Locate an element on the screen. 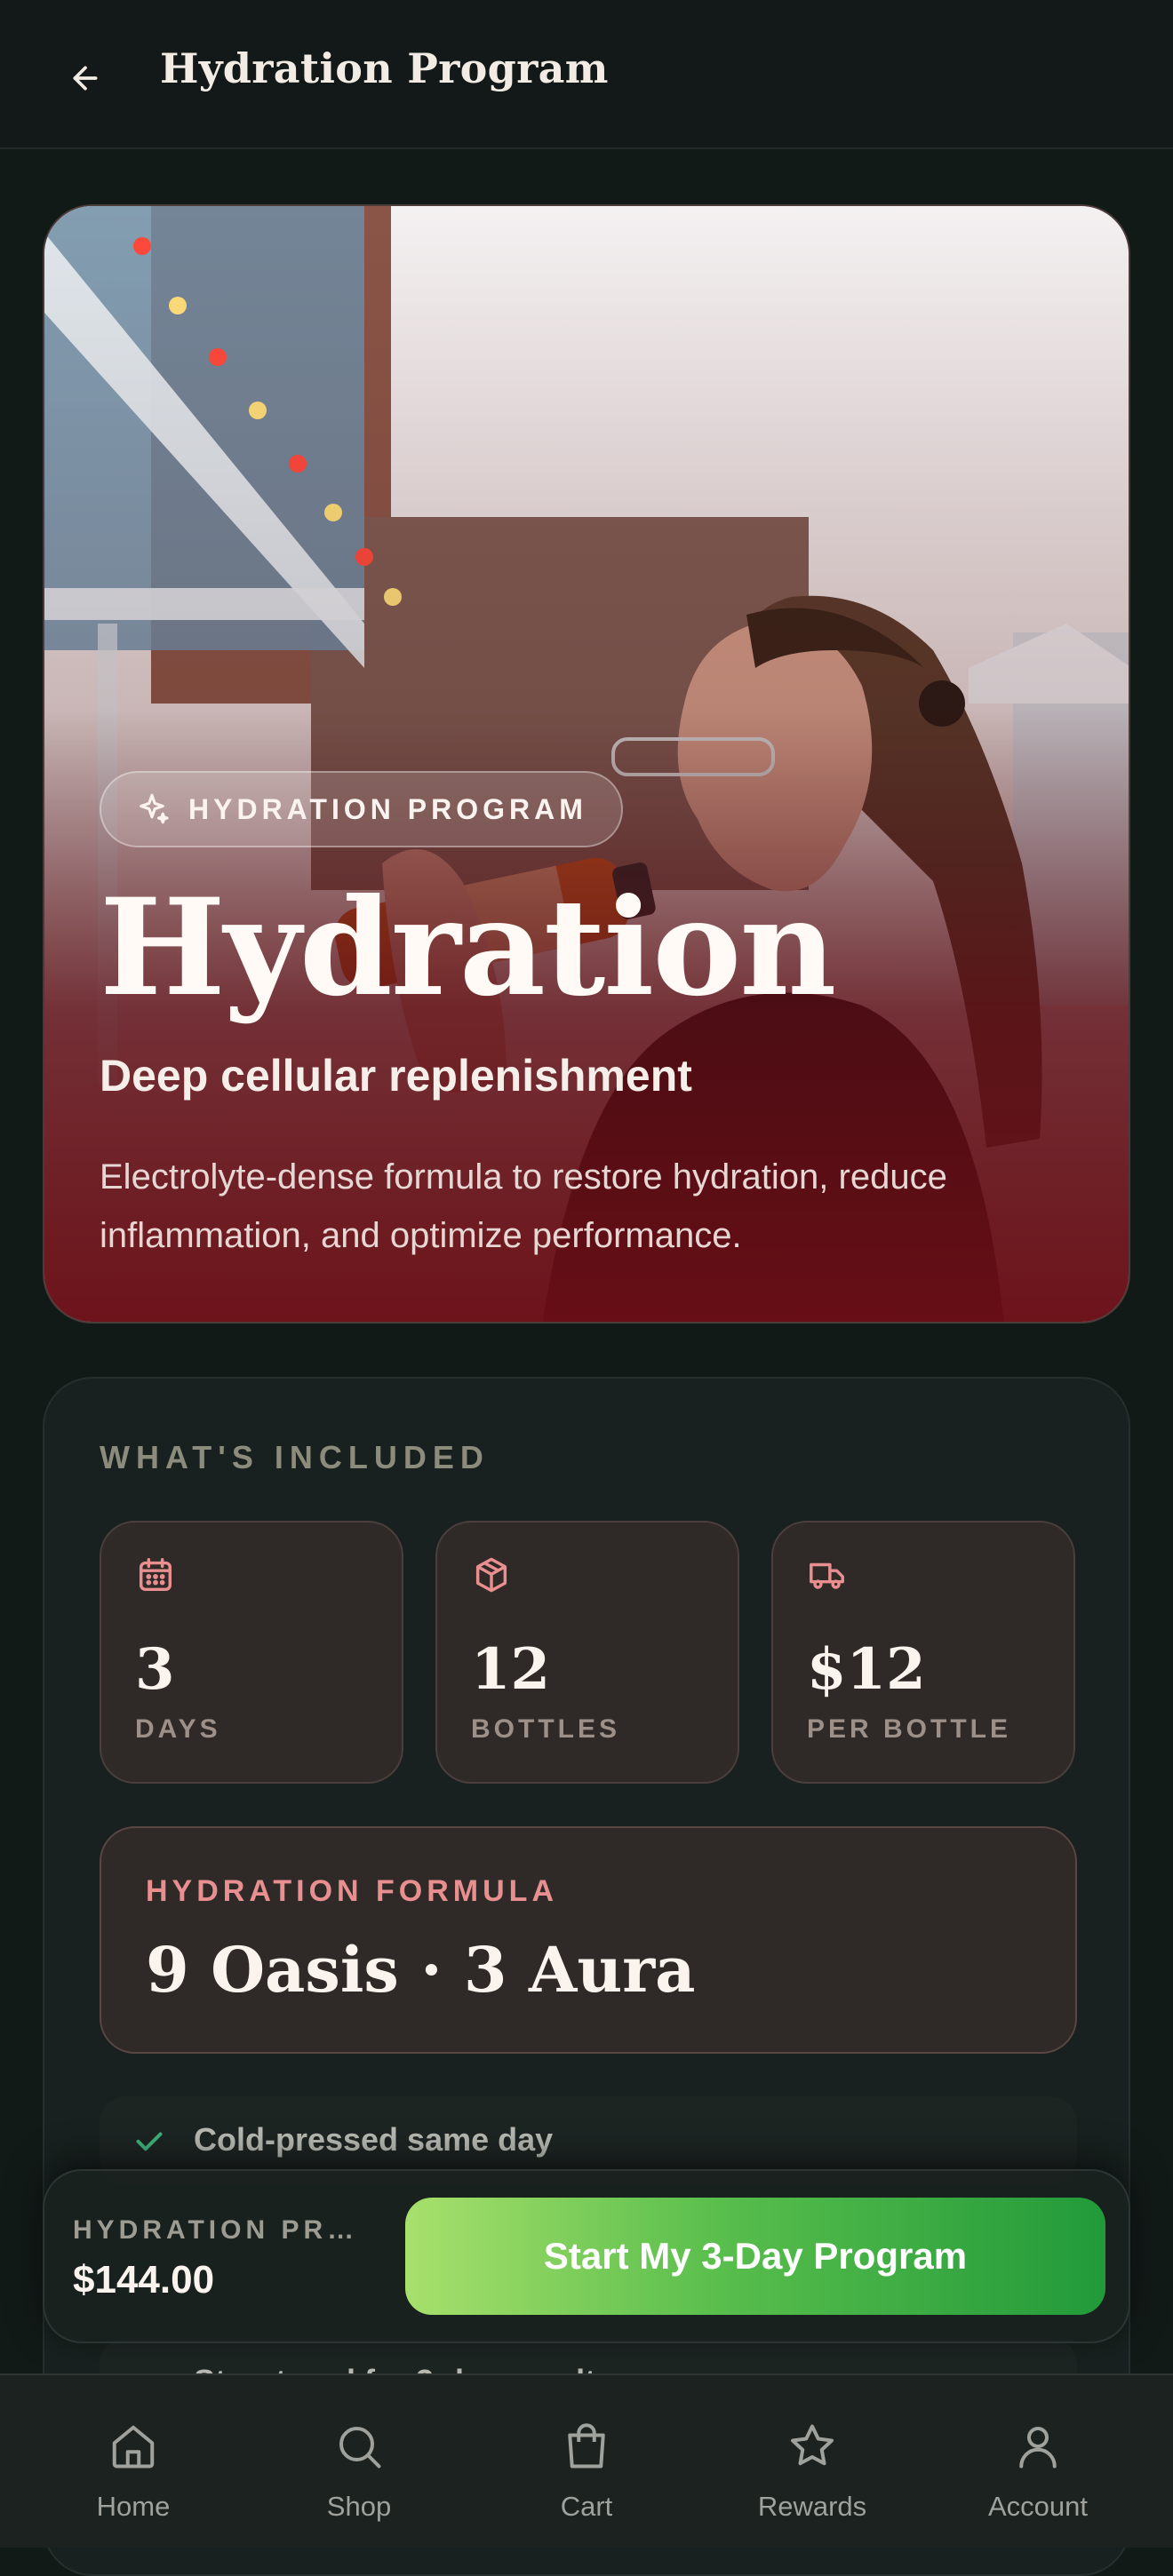 This screenshot has height=2576, width=1173. top-app-bar: Hydration Program is located at coordinates (586, 74).